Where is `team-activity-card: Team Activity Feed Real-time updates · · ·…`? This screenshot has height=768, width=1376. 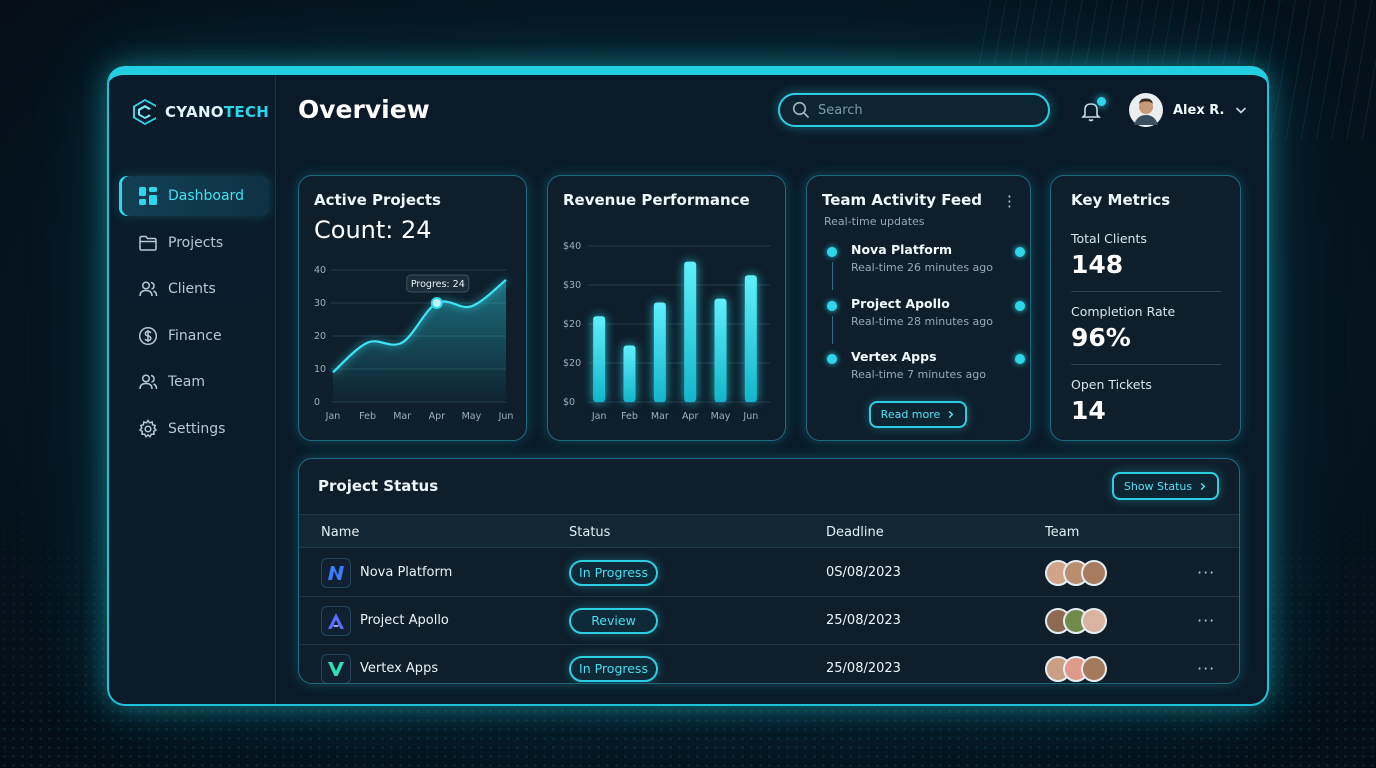
team-activity-card: Team Activity Feed Real-time updates · · ·… is located at coordinates (918, 308).